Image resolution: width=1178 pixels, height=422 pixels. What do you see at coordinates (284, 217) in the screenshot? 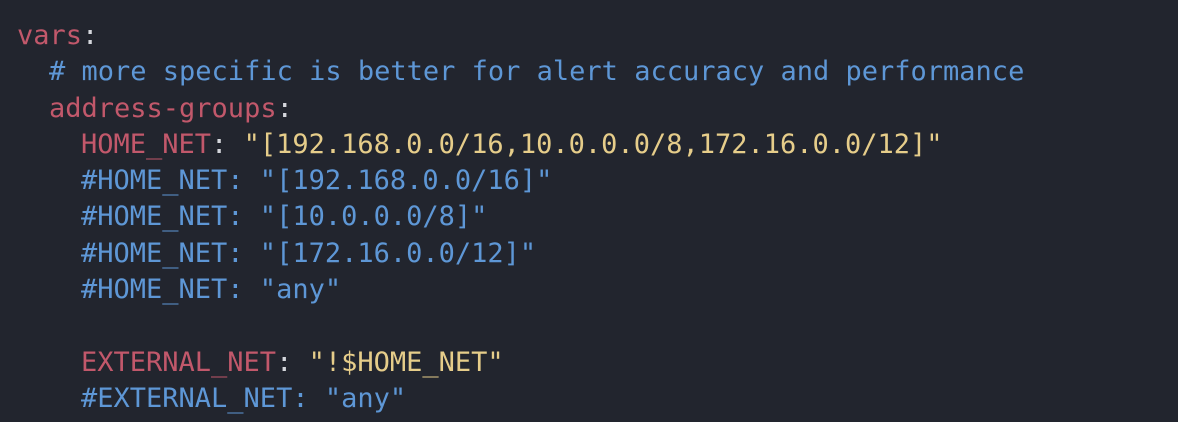
I see `yaml-comment: #HOME_NET: "[10.0.0.0/8]"` at bounding box center [284, 217].